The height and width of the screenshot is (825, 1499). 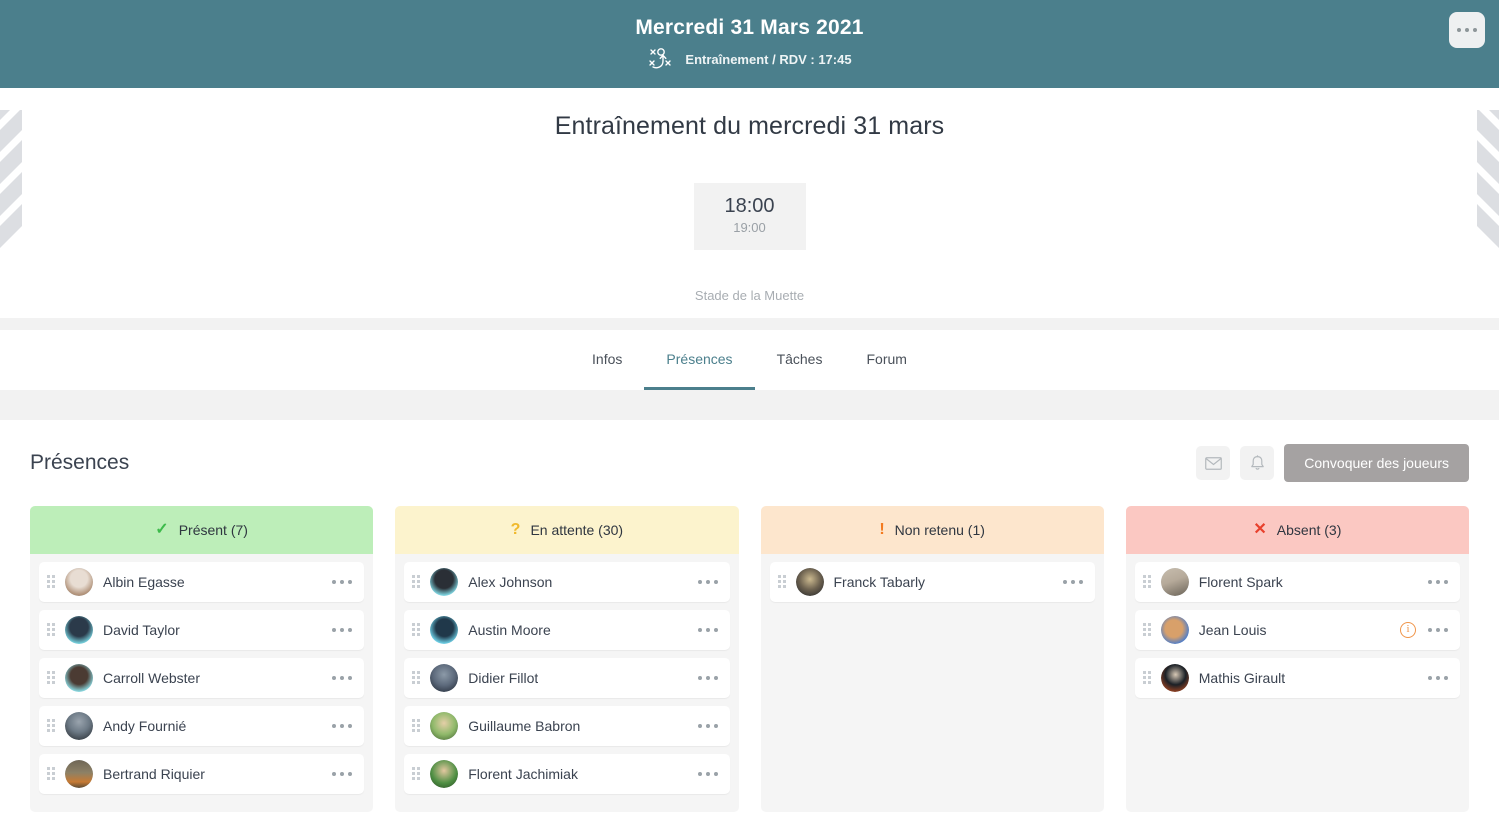 I want to click on player-row: Carroll Webster, so click(x=202, y=678).